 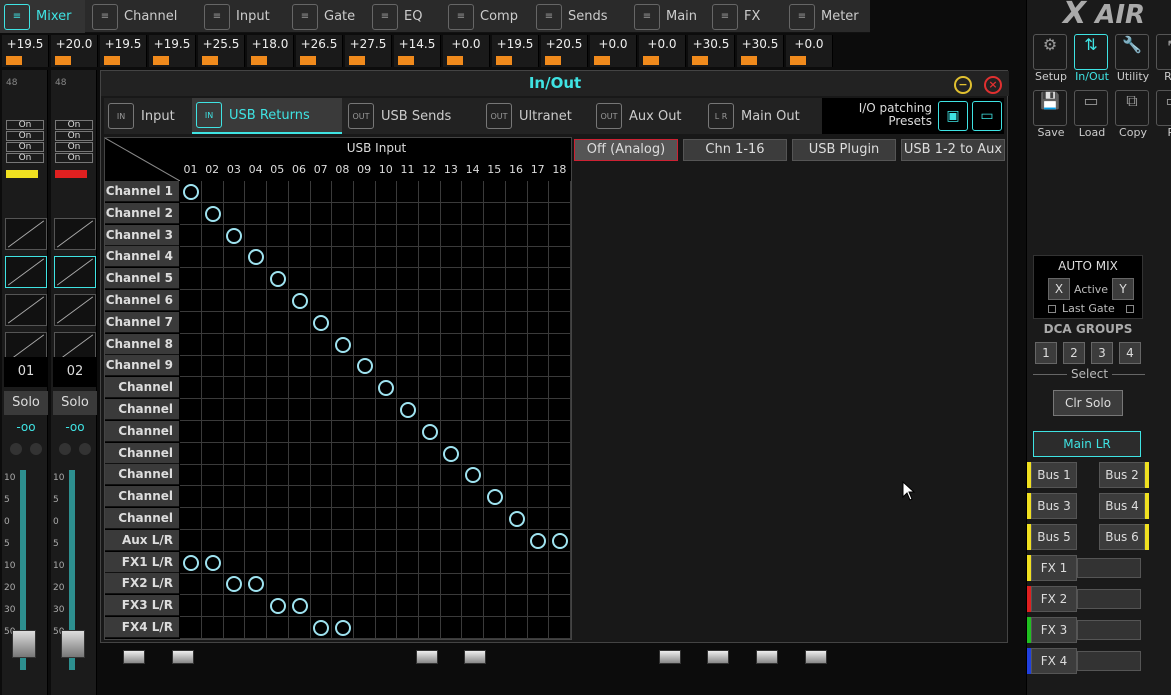 What do you see at coordinates (761, 116) in the screenshot?
I see `dialog-tab-main-out: L R Main Out` at bounding box center [761, 116].